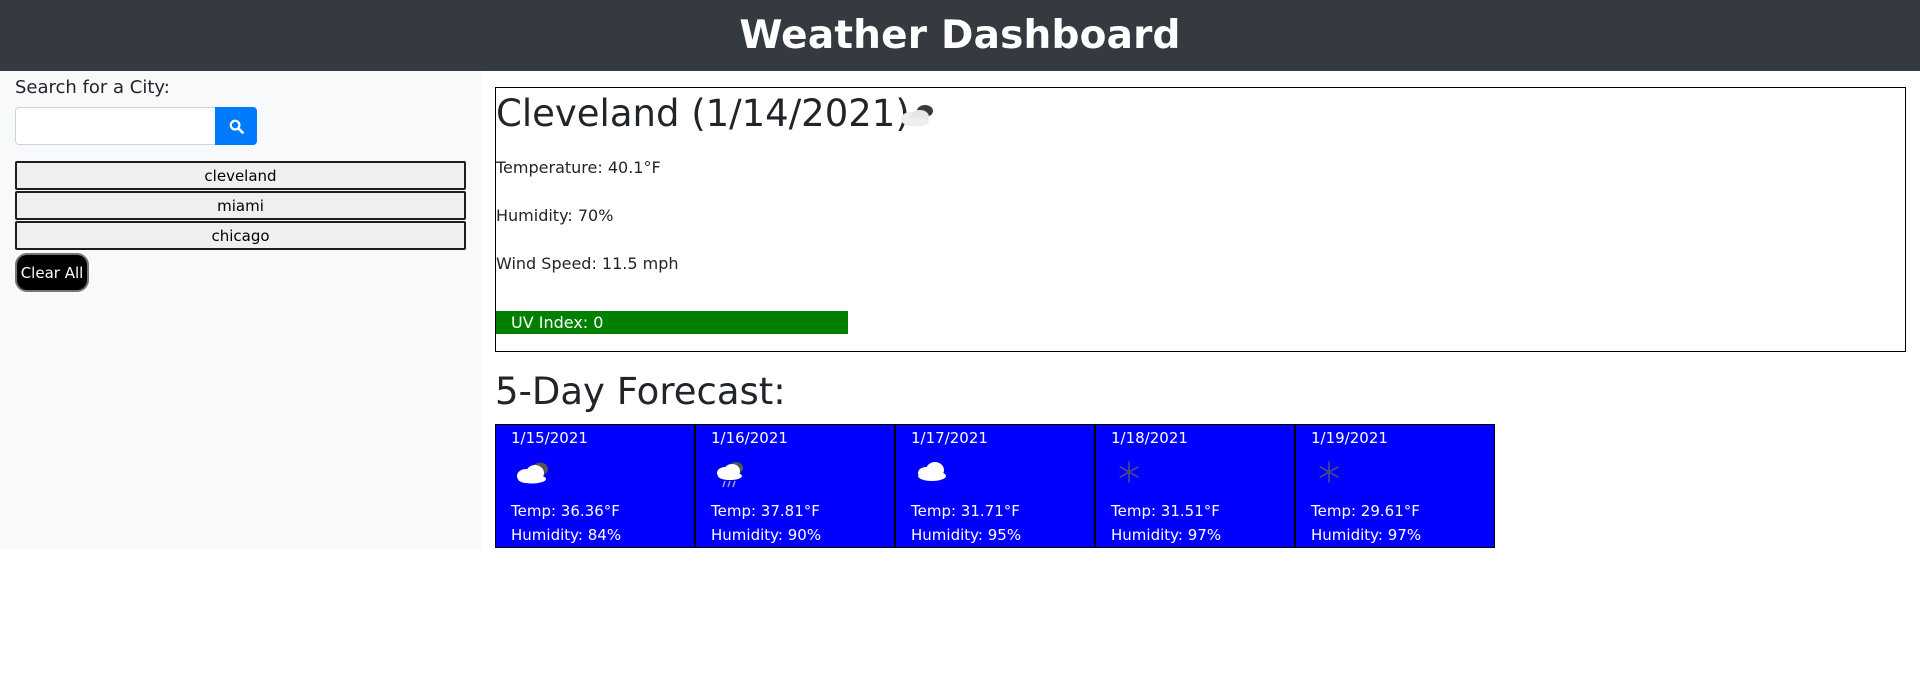  I want to click on forecast-temp: Temp: 36.36°F, so click(565, 511).